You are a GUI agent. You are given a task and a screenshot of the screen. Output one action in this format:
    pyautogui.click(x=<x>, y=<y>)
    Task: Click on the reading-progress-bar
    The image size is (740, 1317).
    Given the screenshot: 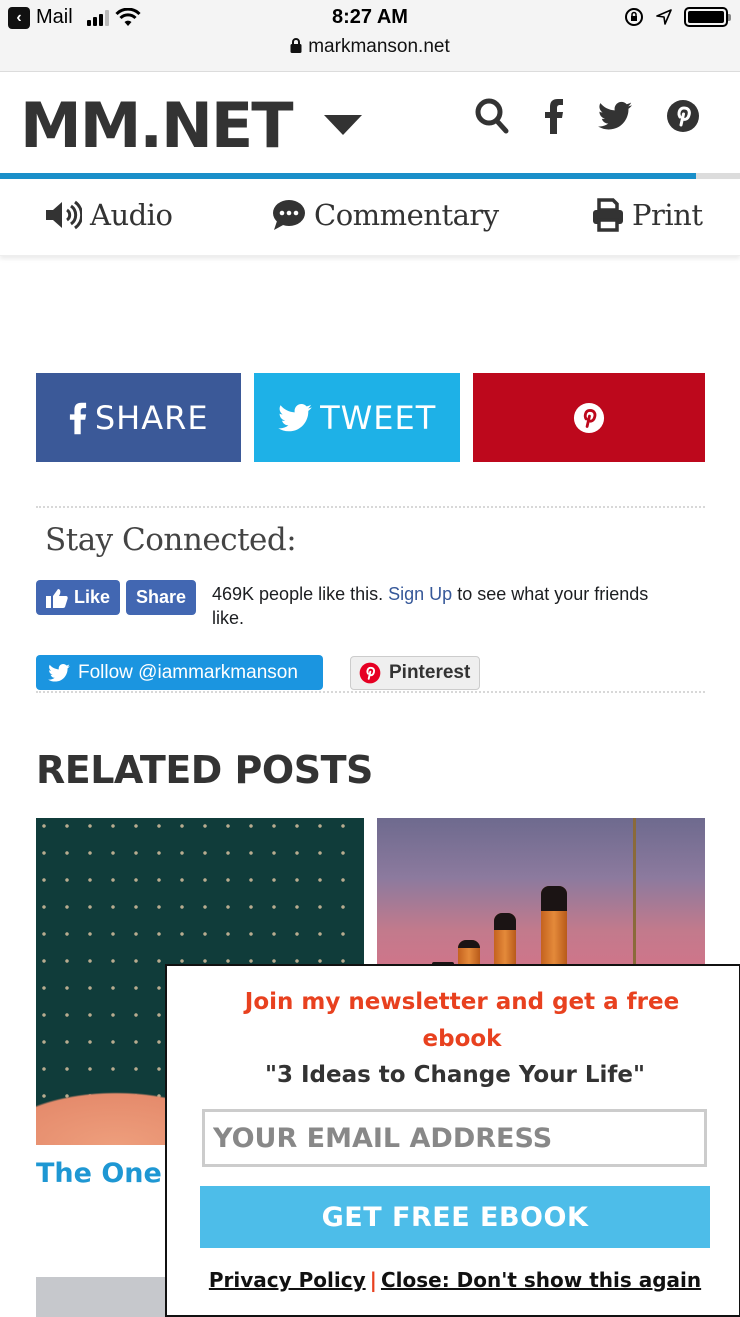 What is the action you would take?
    pyautogui.click(x=370, y=176)
    